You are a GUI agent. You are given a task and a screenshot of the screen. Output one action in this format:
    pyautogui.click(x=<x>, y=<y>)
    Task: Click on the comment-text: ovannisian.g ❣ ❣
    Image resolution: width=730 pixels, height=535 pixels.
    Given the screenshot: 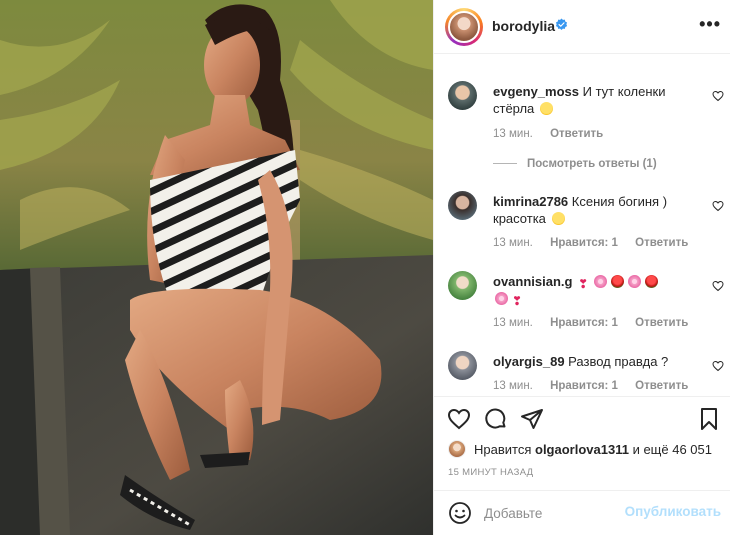 What is the action you would take?
    pyautogui.click(x=590, y=290)
    